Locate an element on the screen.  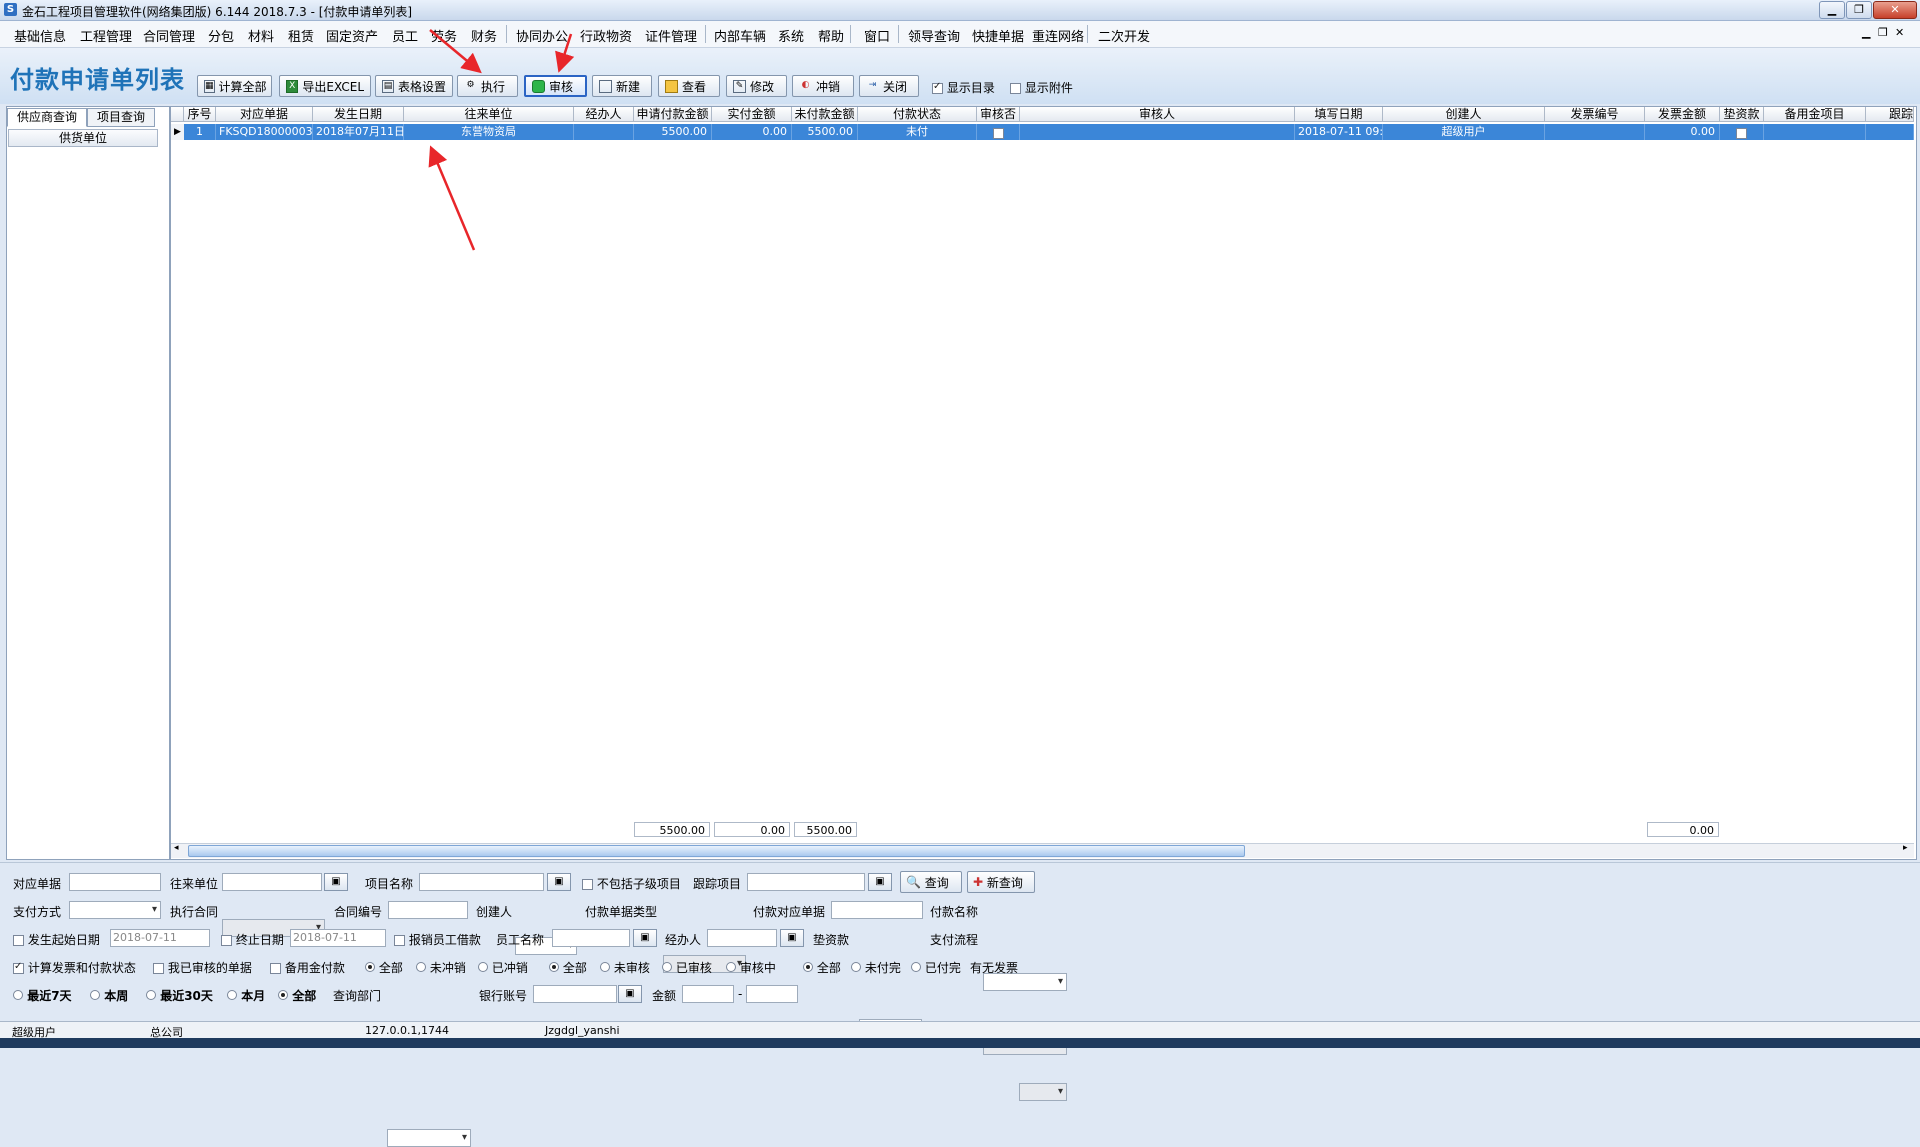
arrow-to-audit is located at coordinates (565, 53).